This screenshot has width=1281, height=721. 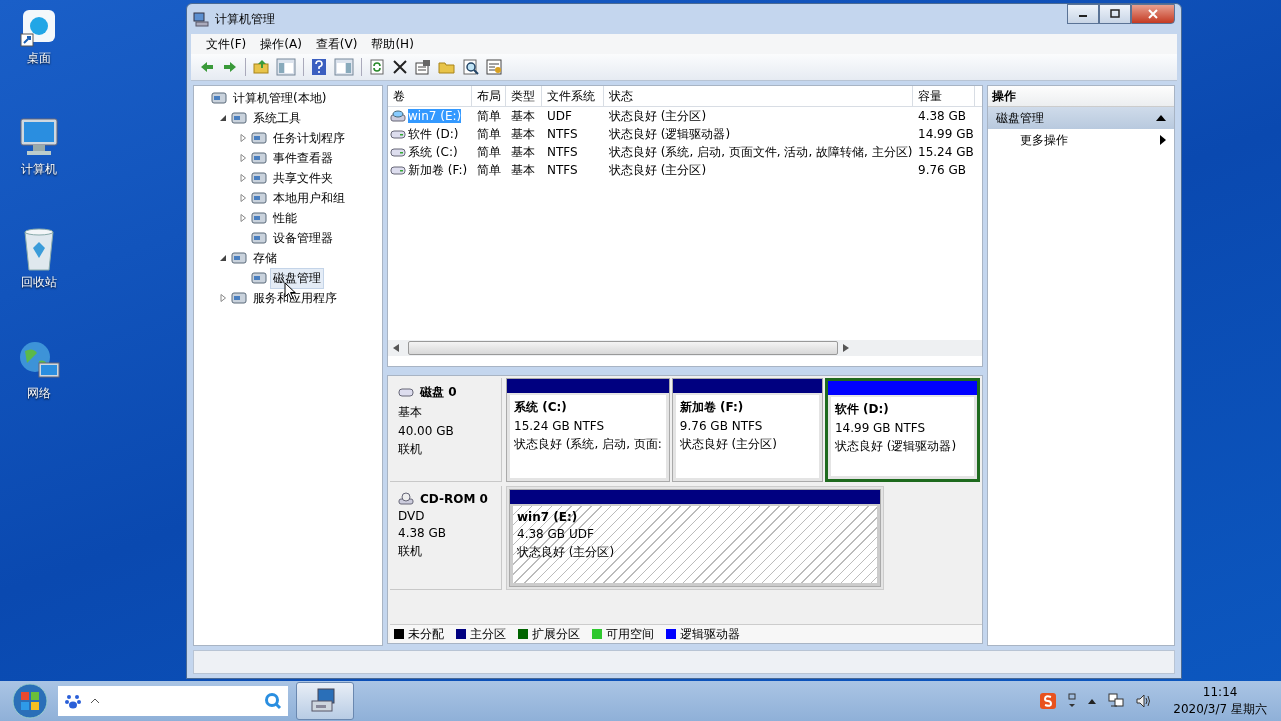 What do you see at coordinates (319, 67) in the screenshot?
I see `help-icon` at bounding box center [319, 67].